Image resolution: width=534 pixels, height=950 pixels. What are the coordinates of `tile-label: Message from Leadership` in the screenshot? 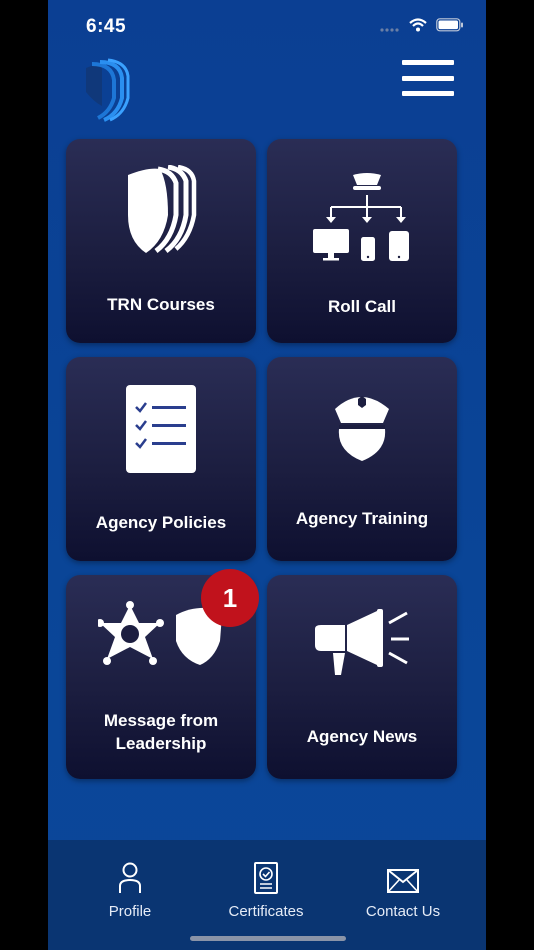 It's located at (161, 732).